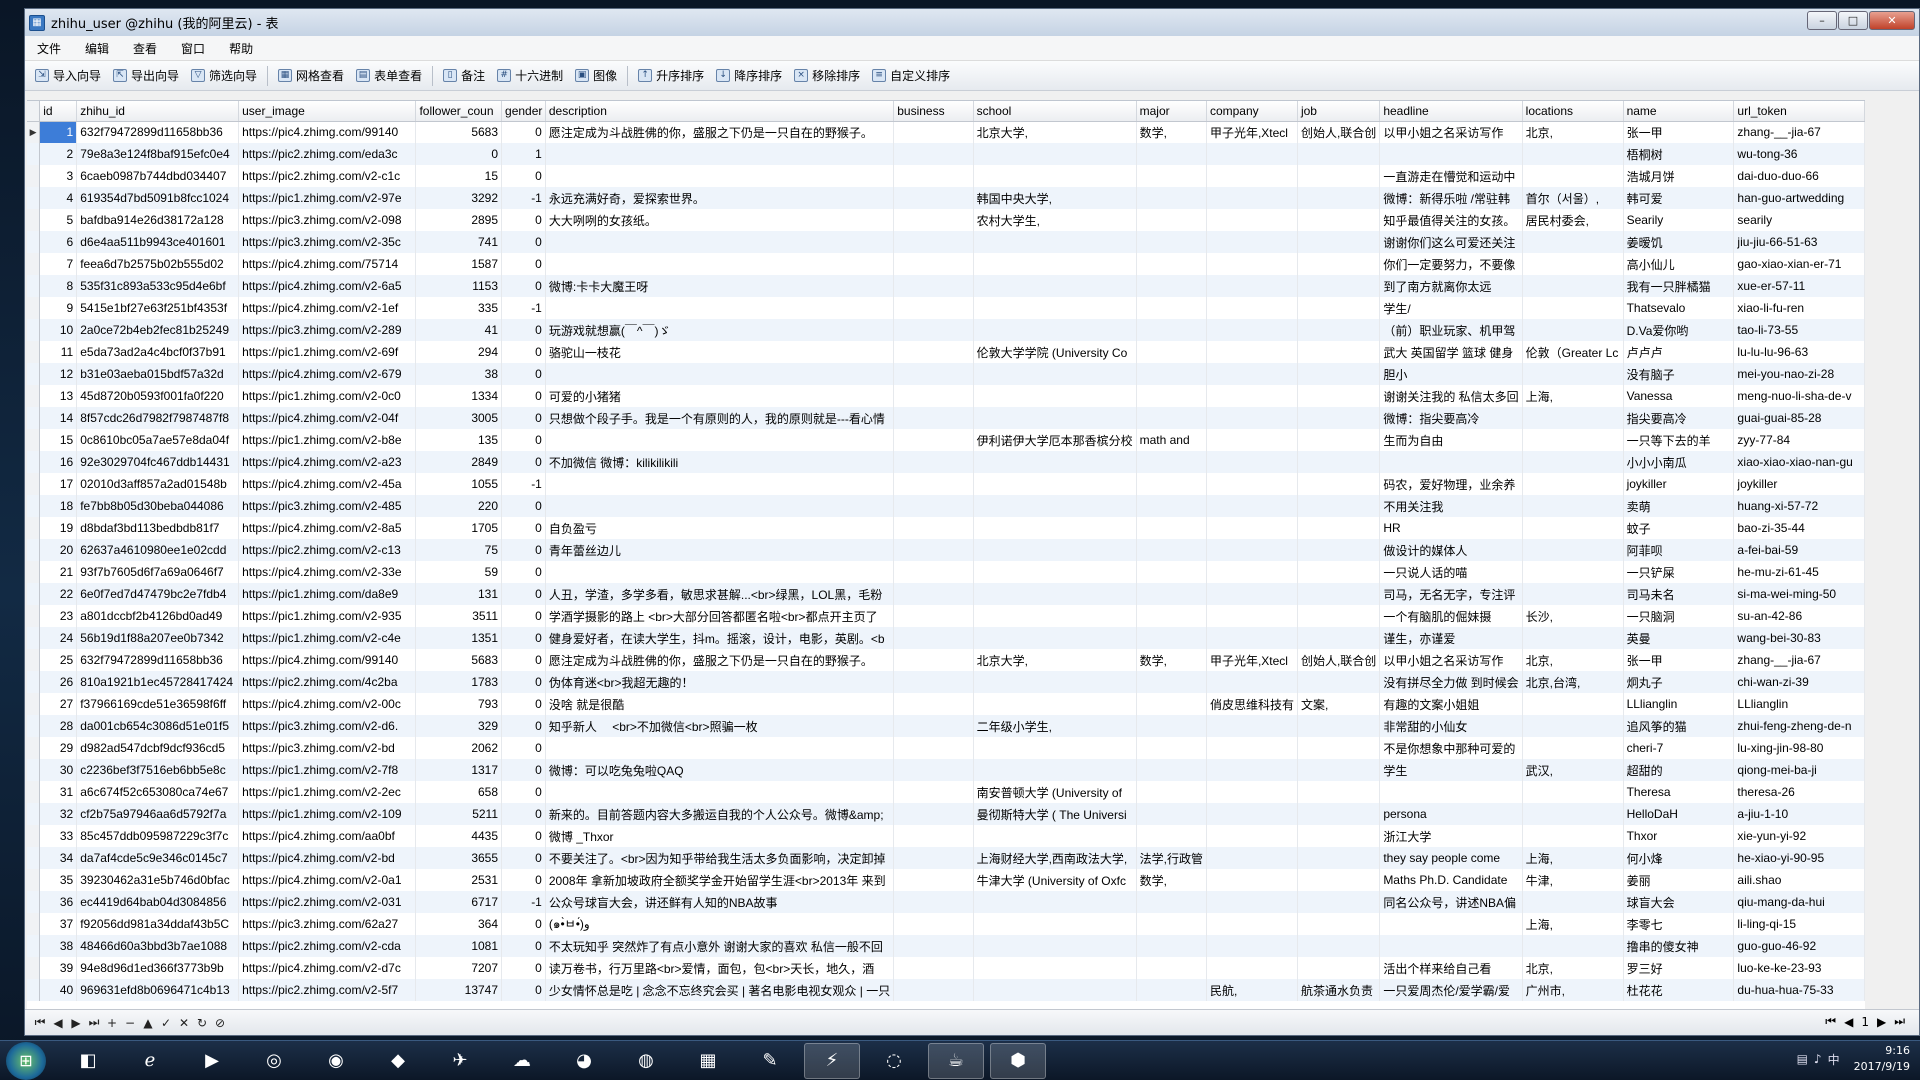 Image resolution: width=1920 pixels, height=1080 pixels. What do you see at coordinates (459, 726) in the screenshot?
I see `cell-follower-coun: 329` at bounding box center [459, 726].